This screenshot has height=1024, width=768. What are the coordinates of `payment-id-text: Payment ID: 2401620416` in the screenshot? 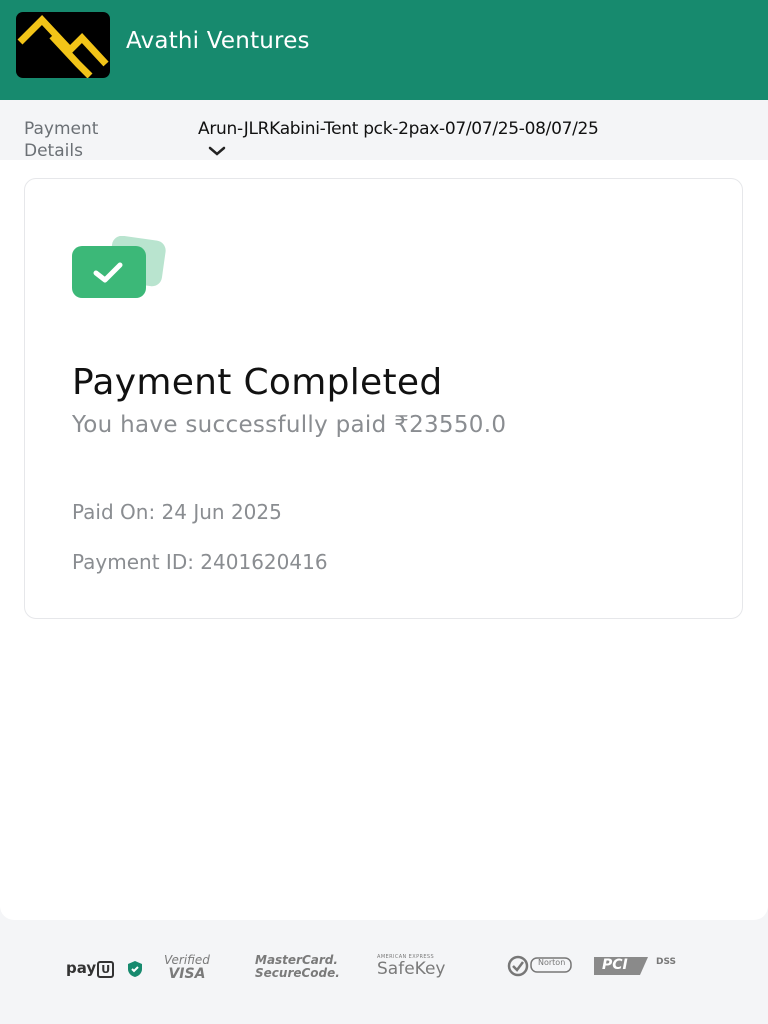 It's located at (200, 562).